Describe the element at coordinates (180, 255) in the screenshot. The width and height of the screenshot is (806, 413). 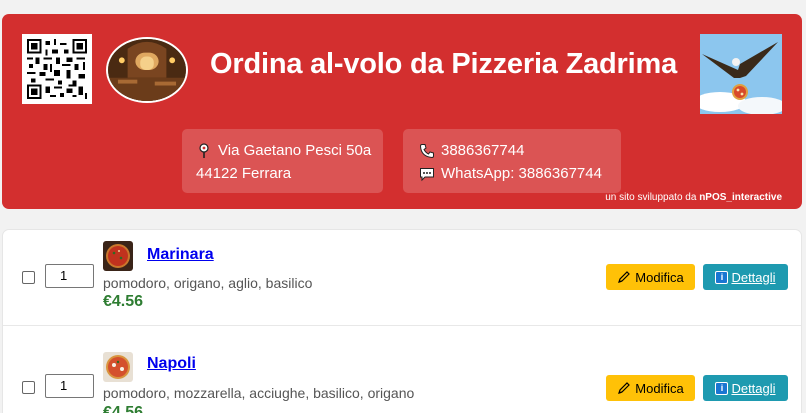
I see `item-name-link: Marinara` at that location.